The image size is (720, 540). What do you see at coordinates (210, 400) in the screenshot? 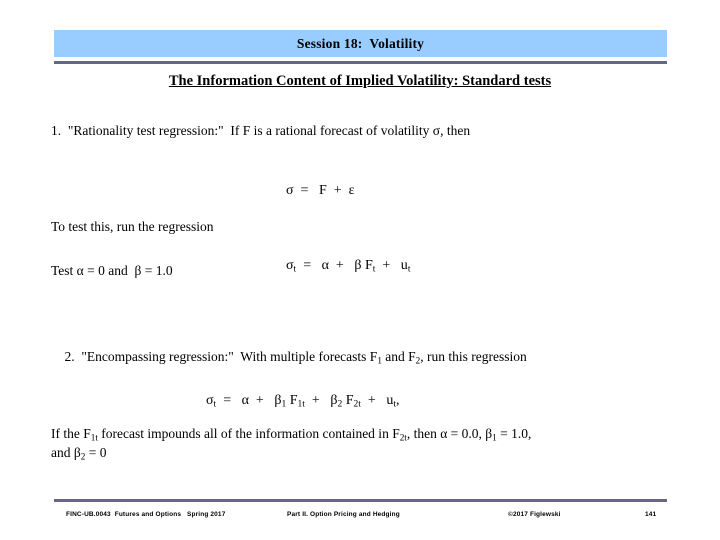
I see `equation-3-sigma: σ` at bounding box center [210, 400].